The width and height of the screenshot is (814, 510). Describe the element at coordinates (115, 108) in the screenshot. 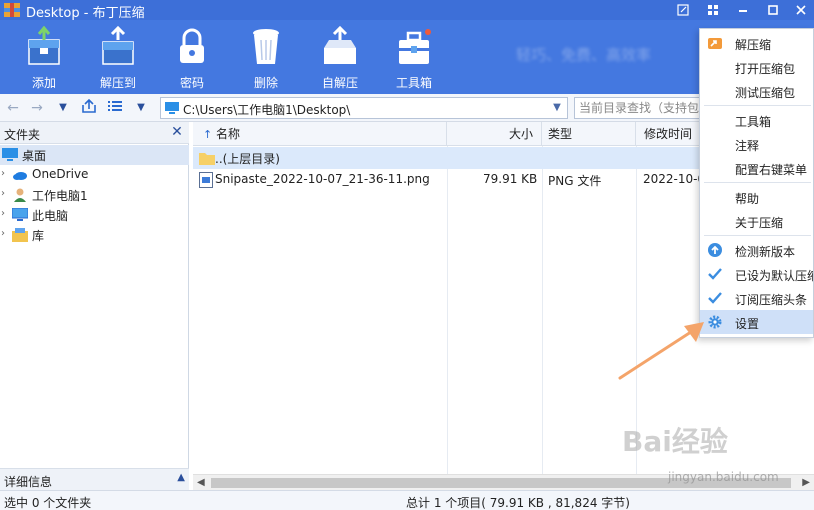

I see `list-view-icon` at that location.